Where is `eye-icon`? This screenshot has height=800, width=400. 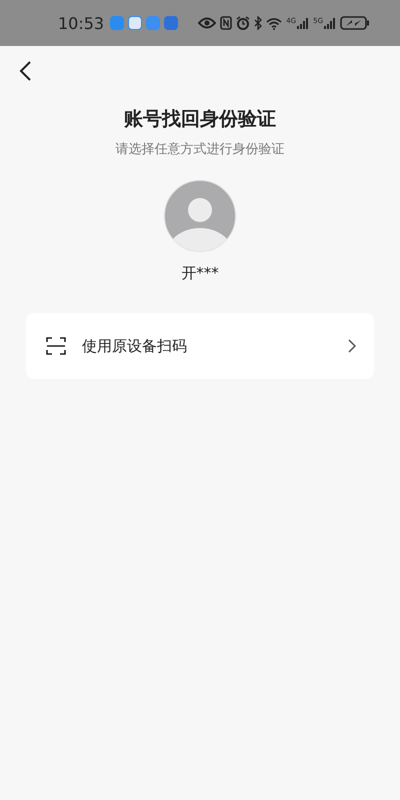
eye-icon is located at coordinates (207, 23).